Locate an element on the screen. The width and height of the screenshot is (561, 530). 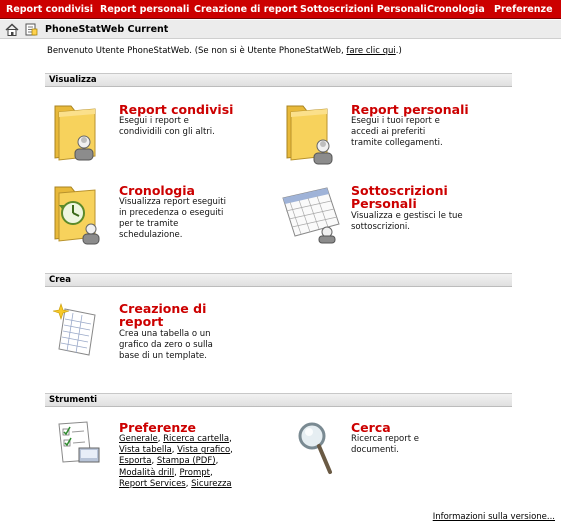
home-icon is located at coordinates (12, 29).